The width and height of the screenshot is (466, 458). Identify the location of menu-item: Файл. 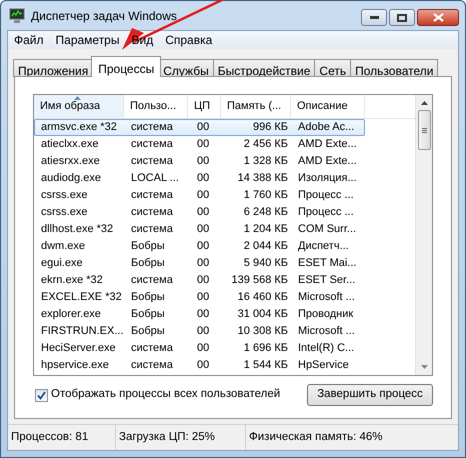
(29, 40).